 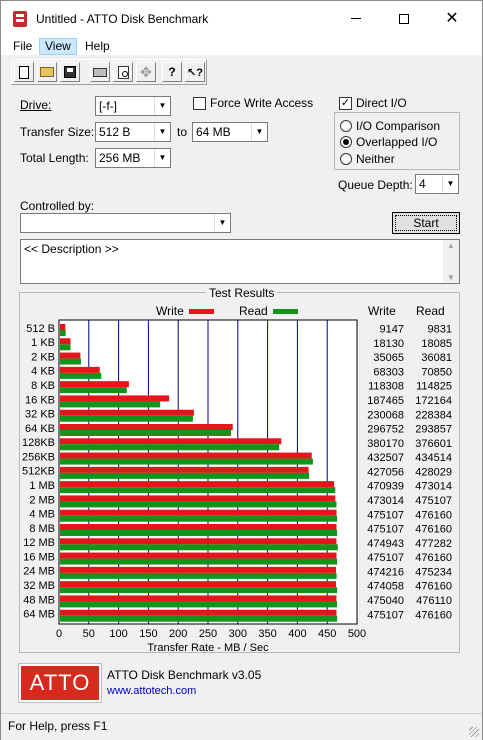 I want to click on read-value: 376601, so click(x=433, y=444).